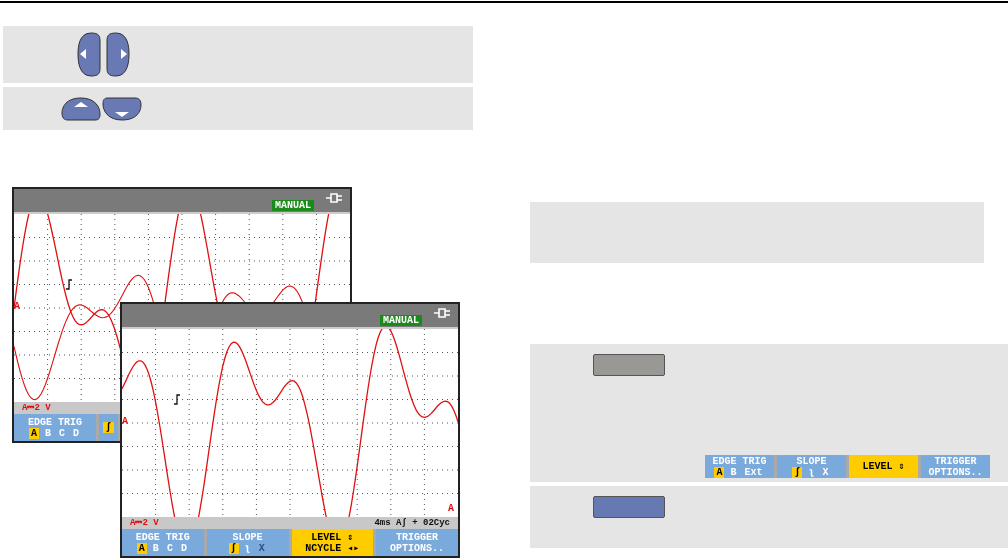  What do you see at coordinates (883, 466) in the screenshot?
I see `softkey: LEVEL ⇕` at bounding box center [883, 466].